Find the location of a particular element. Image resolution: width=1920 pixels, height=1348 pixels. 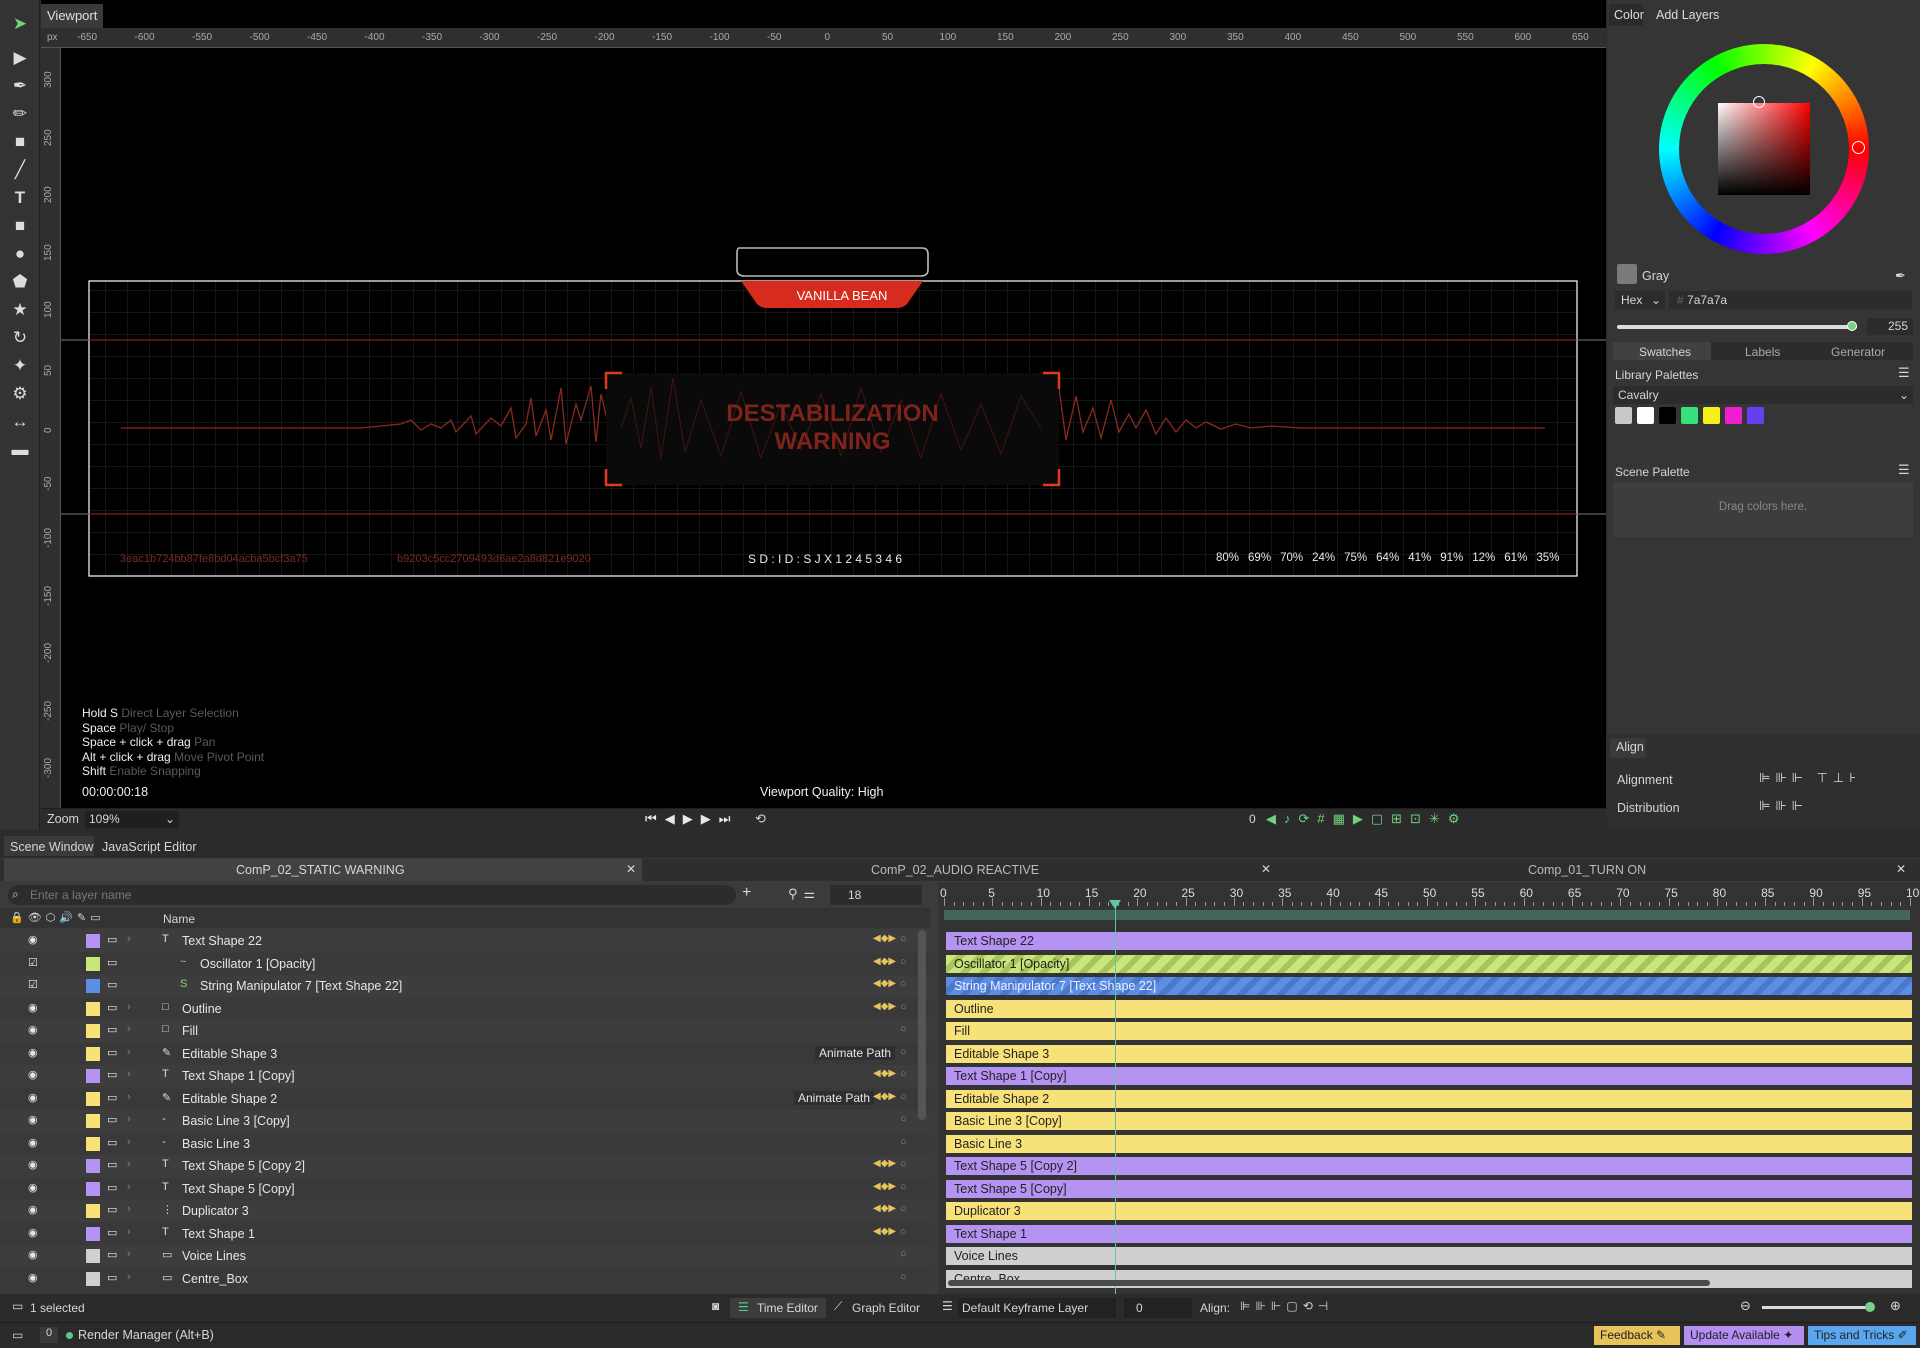

menu-icon: ☰ is located at coordinates (1904, 373).